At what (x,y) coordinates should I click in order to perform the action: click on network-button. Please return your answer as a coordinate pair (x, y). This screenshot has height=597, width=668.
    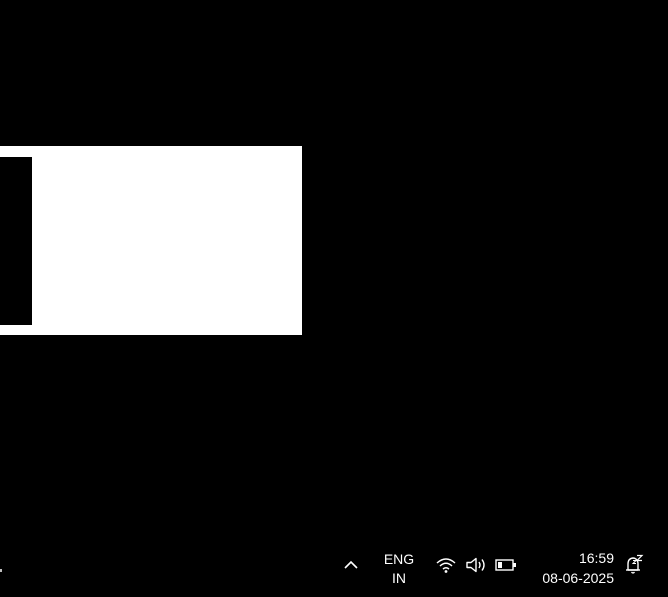
    Looking at the image, I should click on (446, 567).